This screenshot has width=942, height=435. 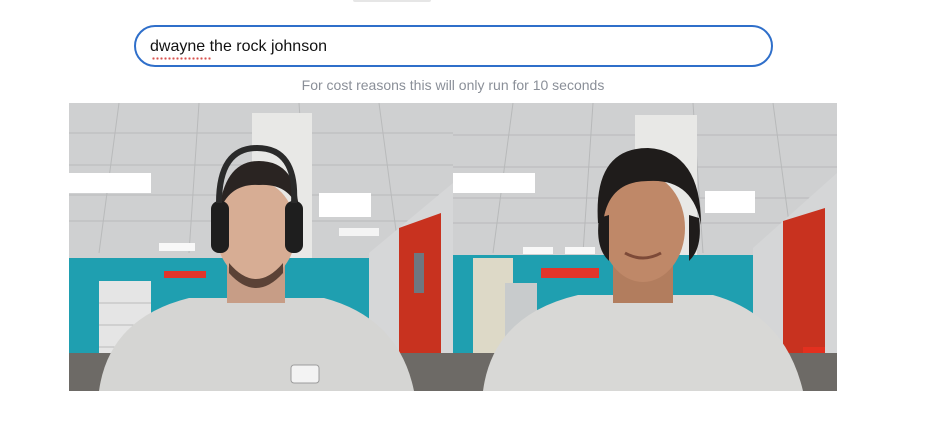 I want to click on top-tab-indicator, so click(x=392, y=1).